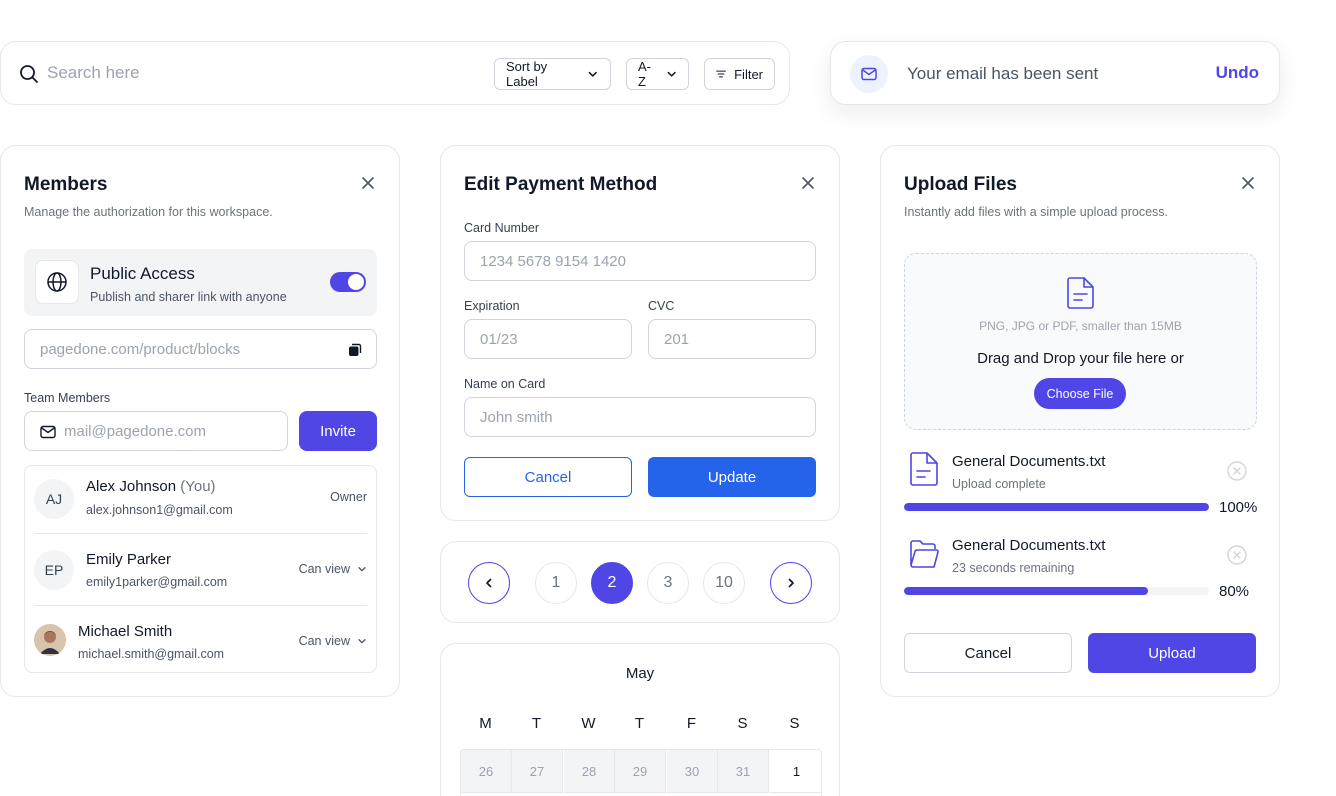  Describe the element at coordinates (1172, 653) in the screenshot. I see `upload-button: Upload` at that location.